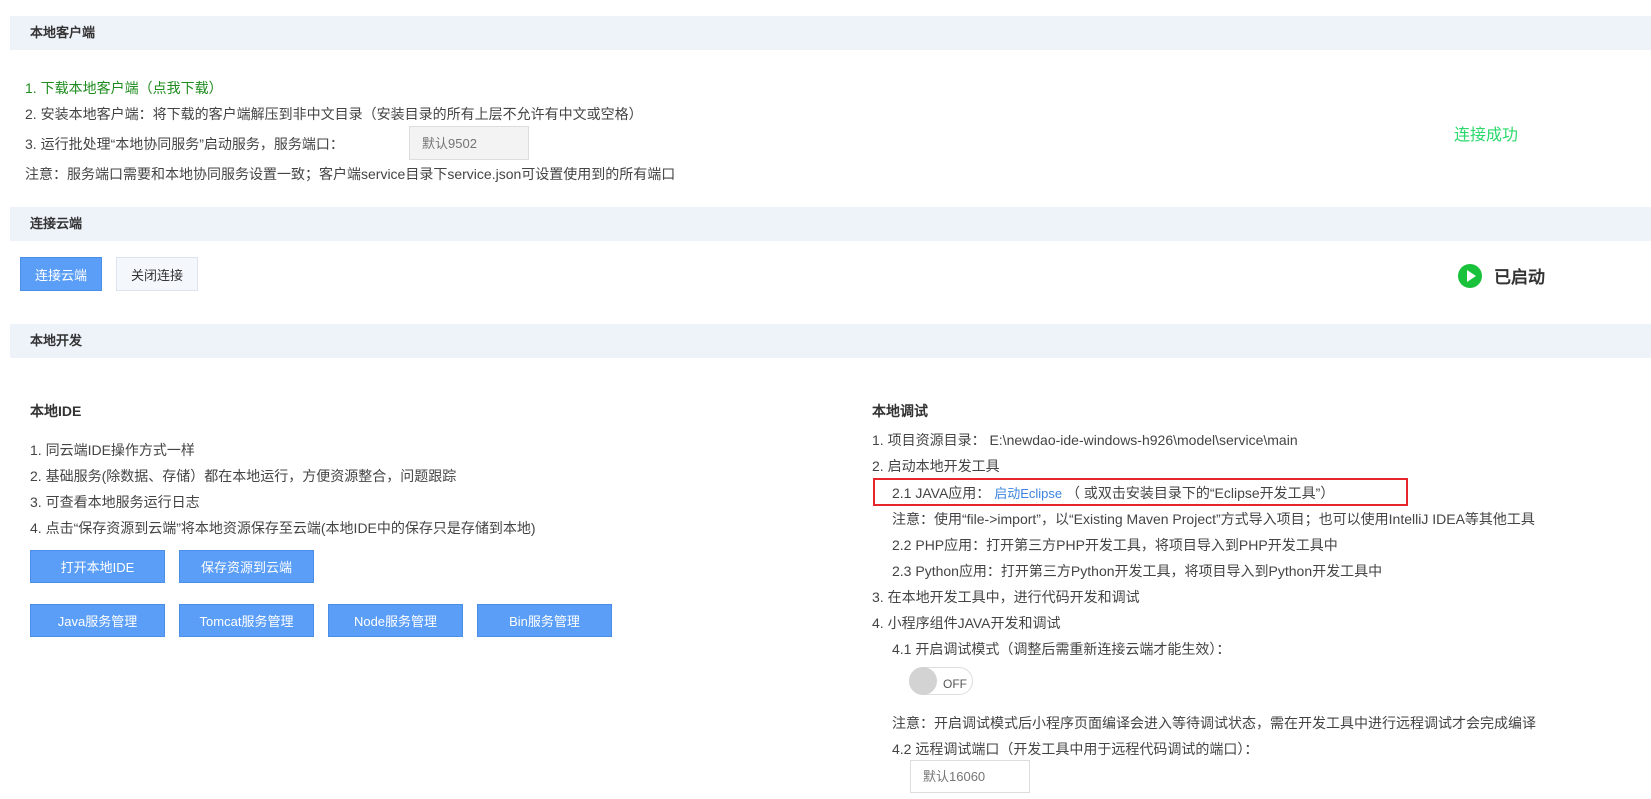  What do you see at coordinates (941, 681) in the screenshot?
I see `debug-mode-toggle: OFF` at bounding box center [941, 681].